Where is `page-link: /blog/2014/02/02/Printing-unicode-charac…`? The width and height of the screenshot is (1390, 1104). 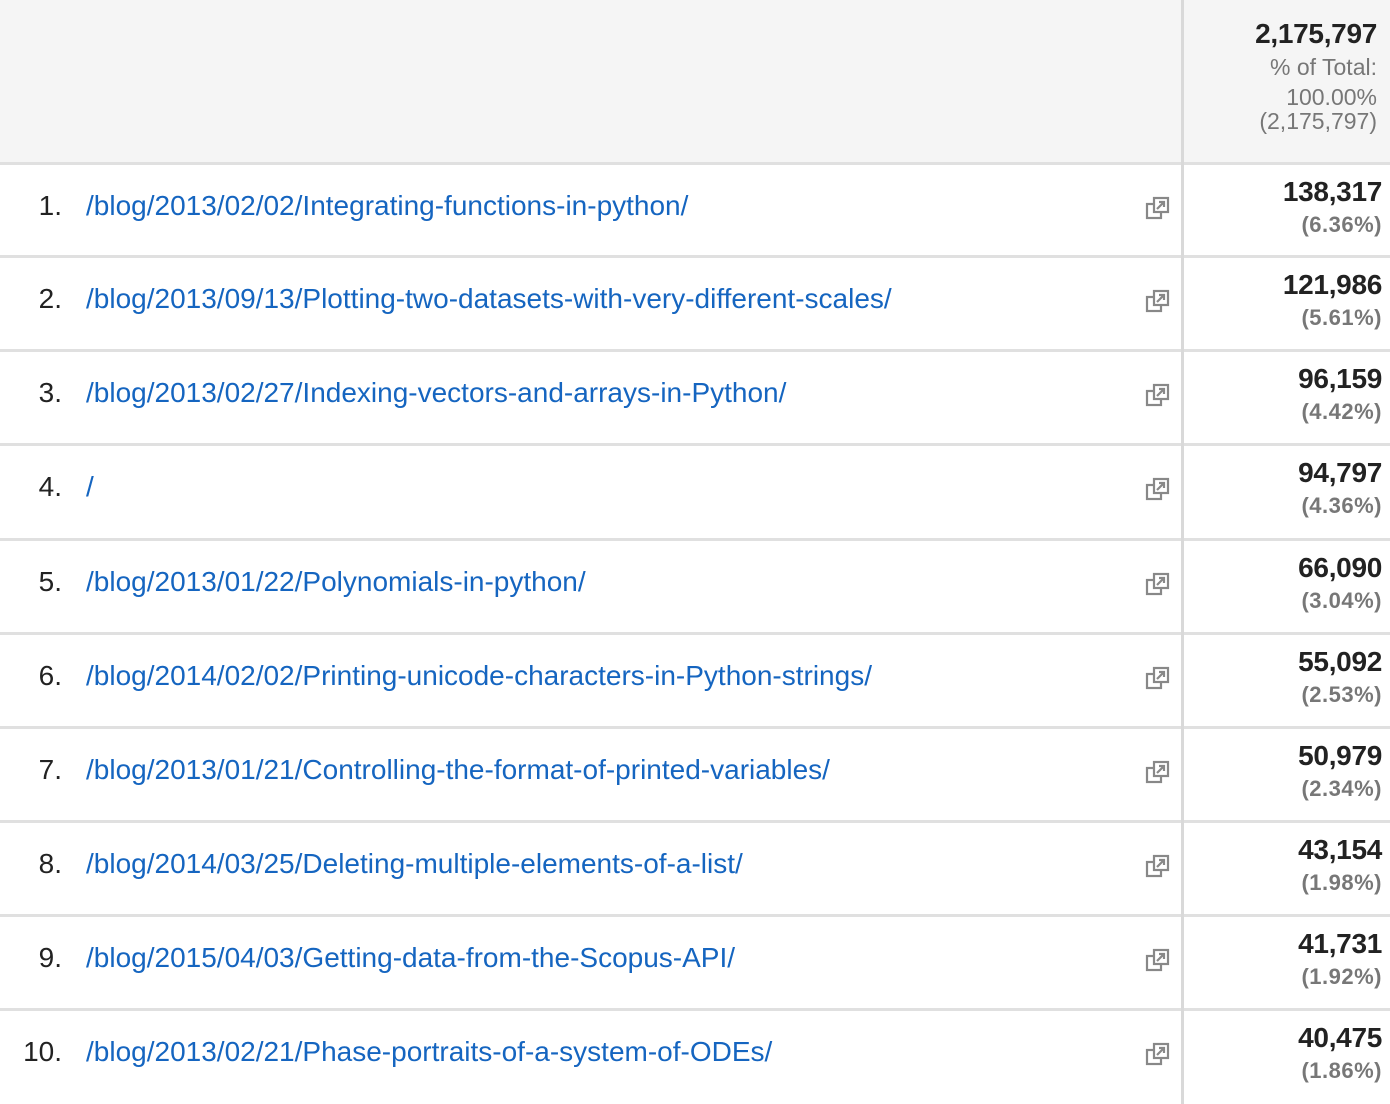 page-link: /blog/2014/02/02/Printing-unicode-charac… is located at coordinates (479, 676).